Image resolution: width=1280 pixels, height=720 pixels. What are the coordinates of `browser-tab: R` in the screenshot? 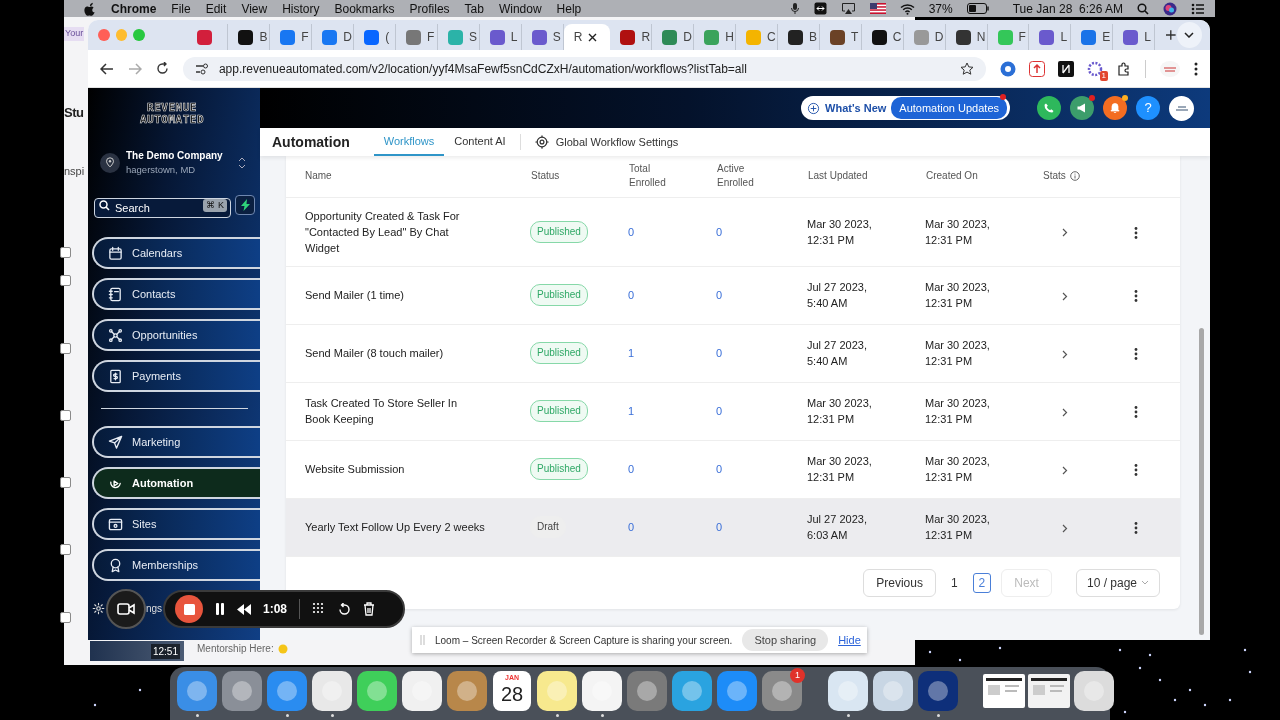 It's located at (631, 37).